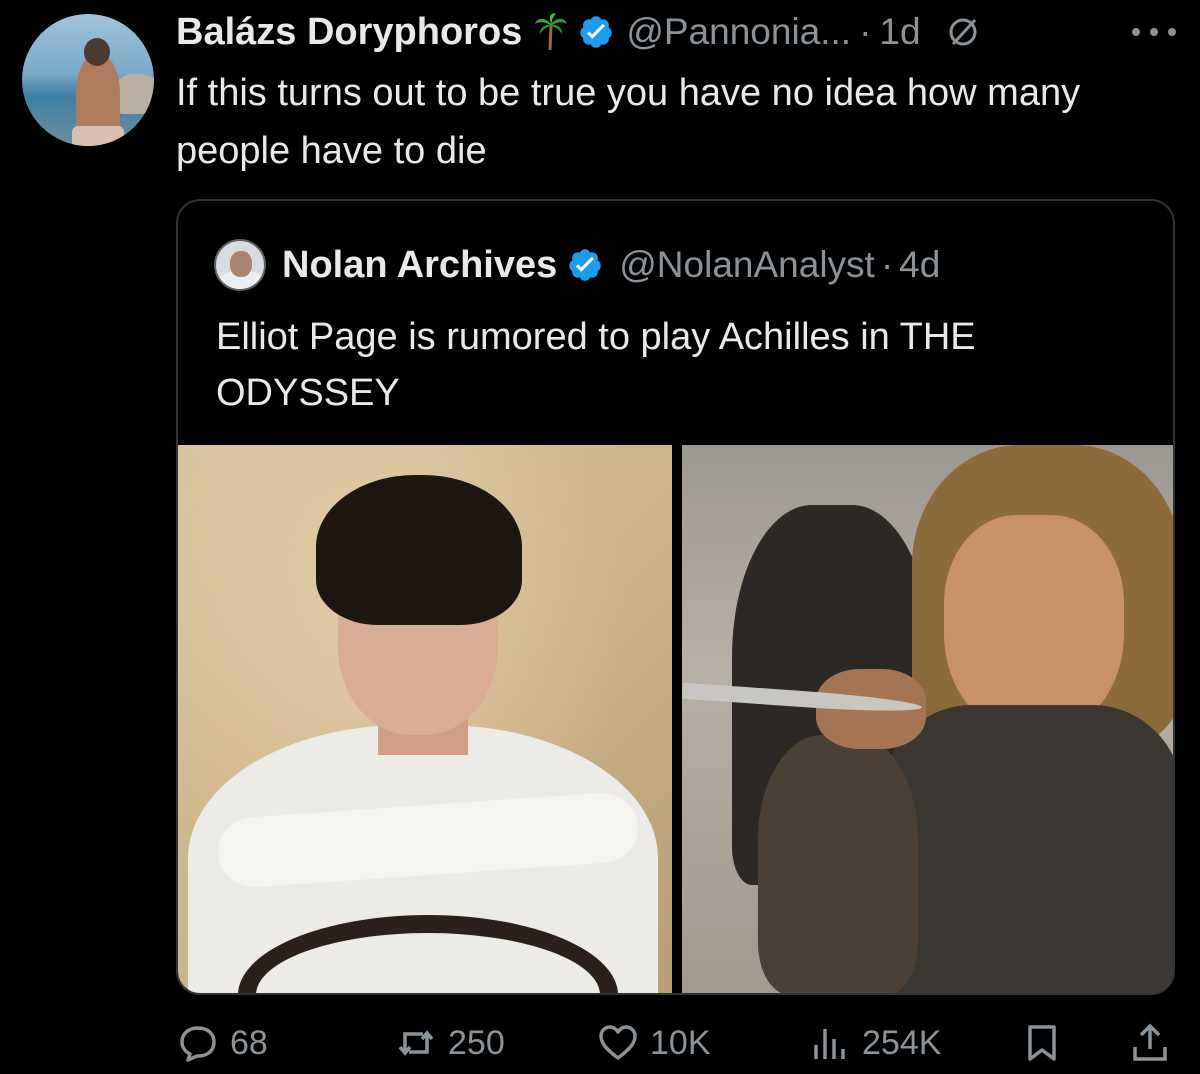 The width and height of the screenshot is (1200, 1074). What do you see at coordinates (747, 265) in the screenshot?
I see `quoted-author-handle: @NolanAnalyst` at bounding box center [747, 265].